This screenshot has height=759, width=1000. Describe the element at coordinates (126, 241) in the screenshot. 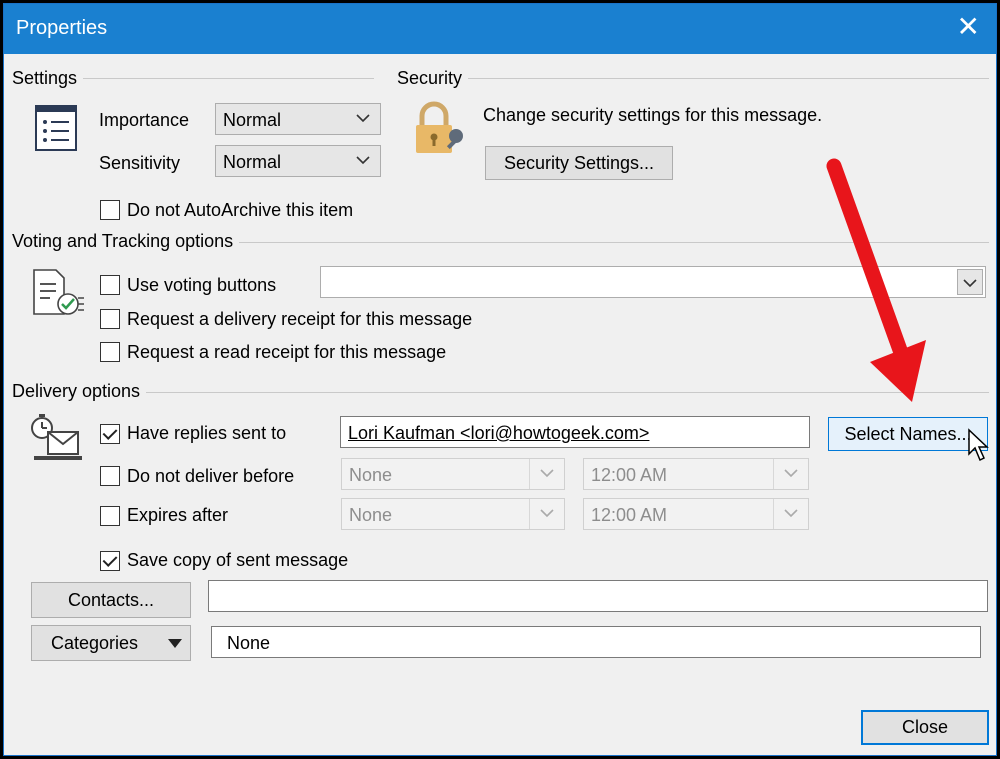

I see `voting-group-title: Voting and Tracking options` at that location.